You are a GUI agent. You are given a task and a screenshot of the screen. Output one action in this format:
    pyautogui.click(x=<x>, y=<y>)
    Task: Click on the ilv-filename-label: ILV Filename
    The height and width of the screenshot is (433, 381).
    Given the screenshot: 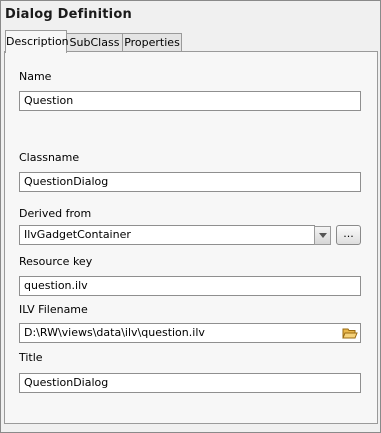 What is the action you would take?
    pyautogui.click(x=53, y=309)
    